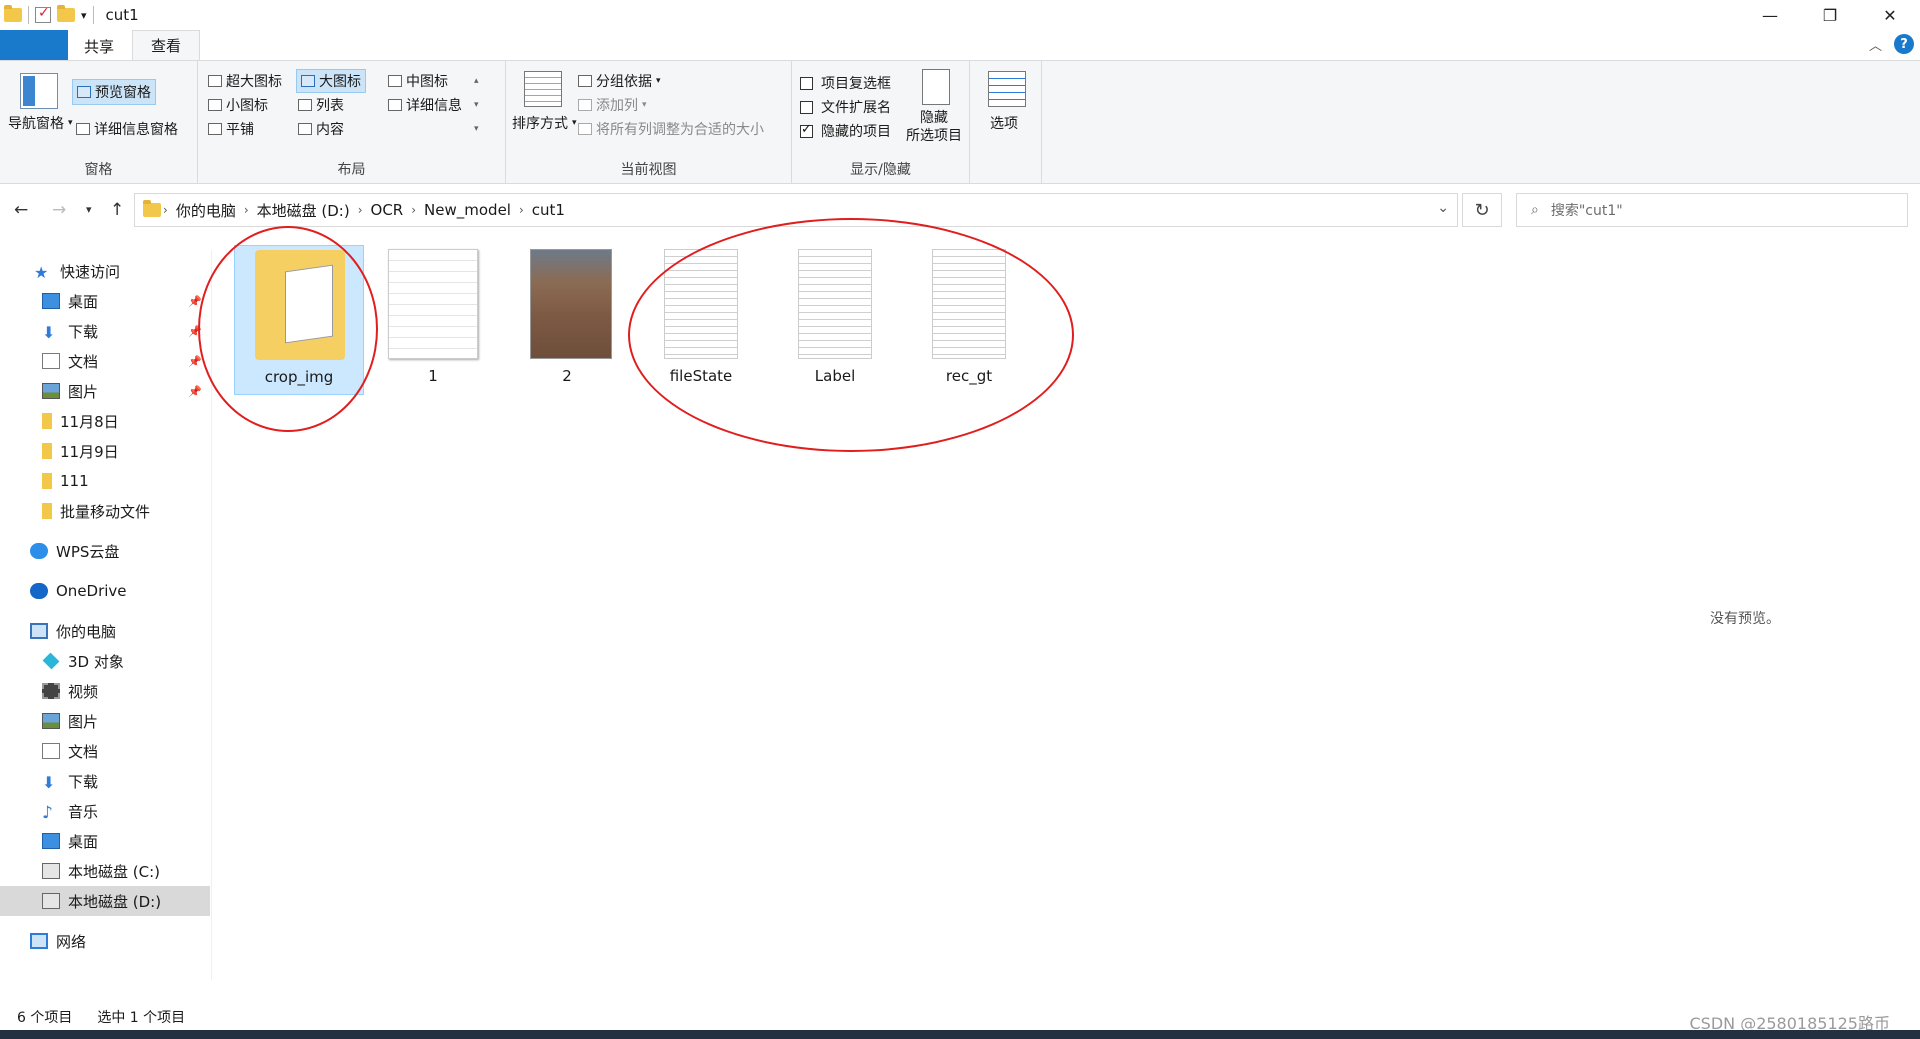 The width and height of the screenshot is (1920, 1039). I want to click on recent-locations-button: ▾, so click(89, 209).